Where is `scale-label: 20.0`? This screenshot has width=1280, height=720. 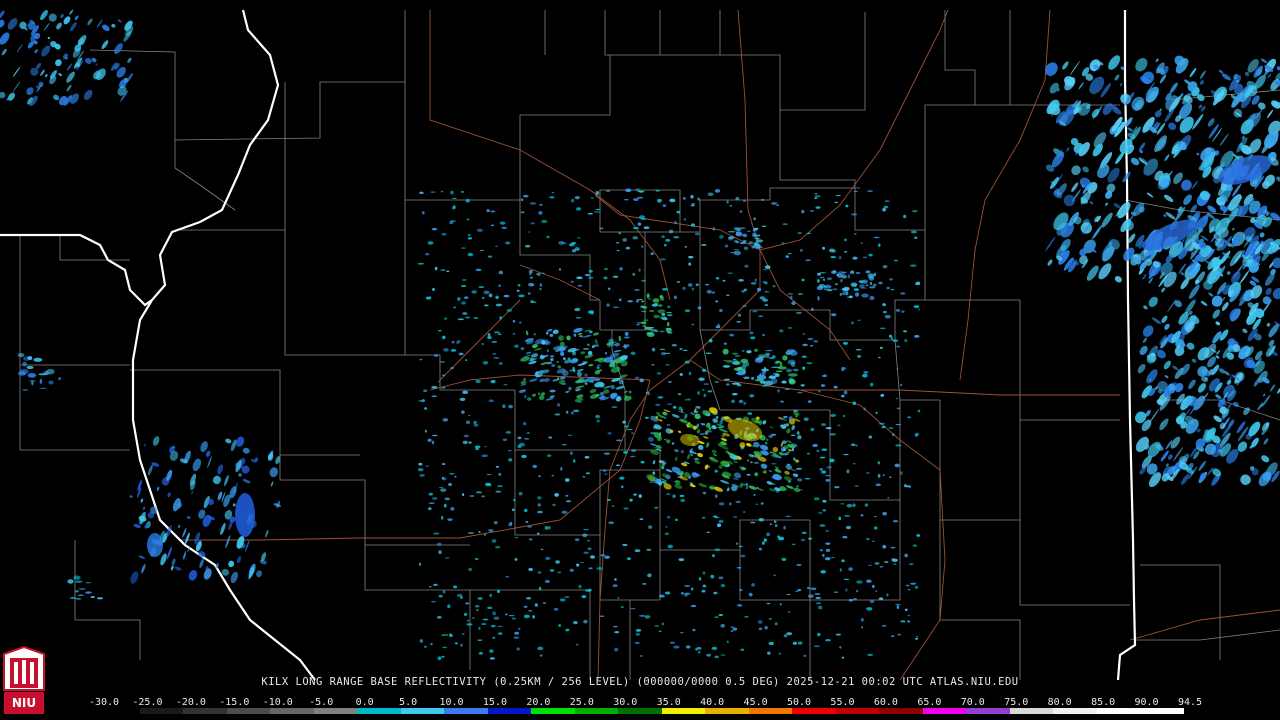
scale-label: 20.0 is located at coordinates (538, 702).